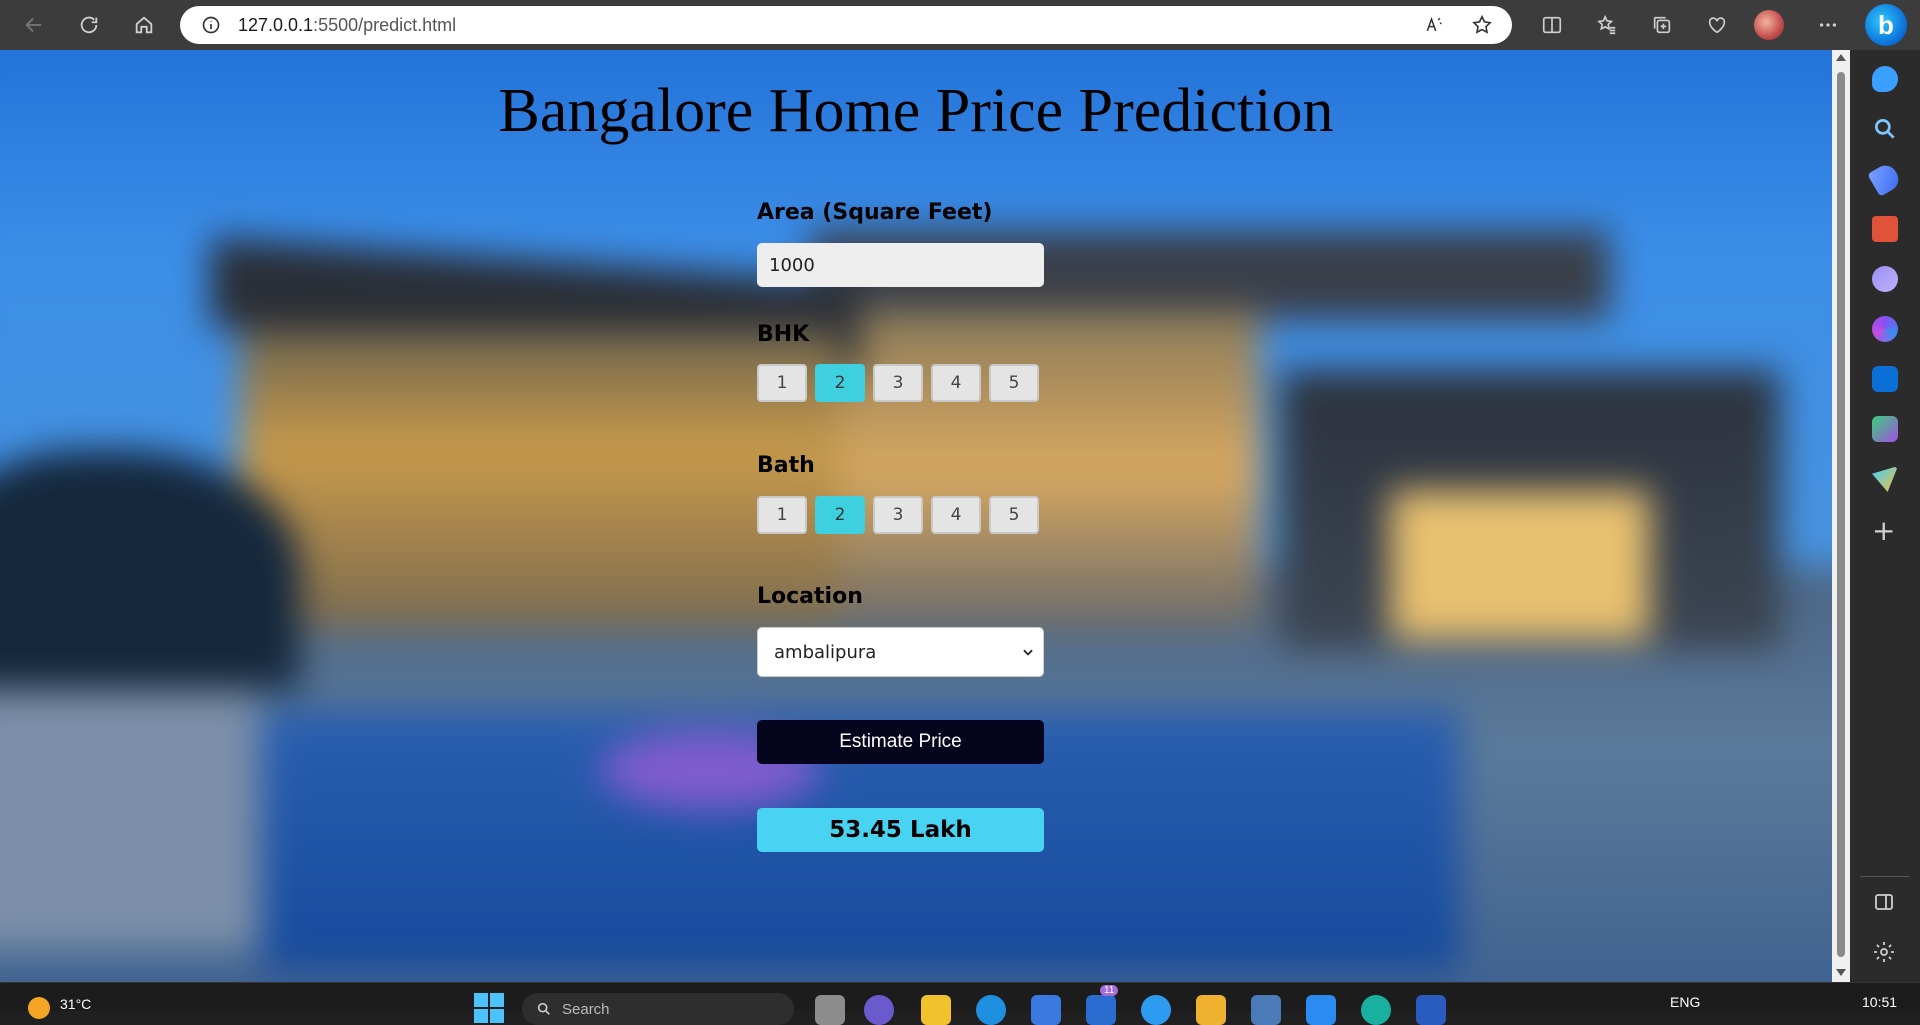 The image size is (1920, 1025). I want to click on bhk-option-4: 4, so click(956, 383).